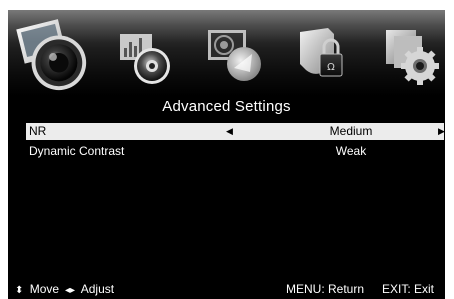 This screenshot has width=454, height=299. Describe the element at coordinates (411, 55) in the screenshot. I see `setup-icon` at that location.